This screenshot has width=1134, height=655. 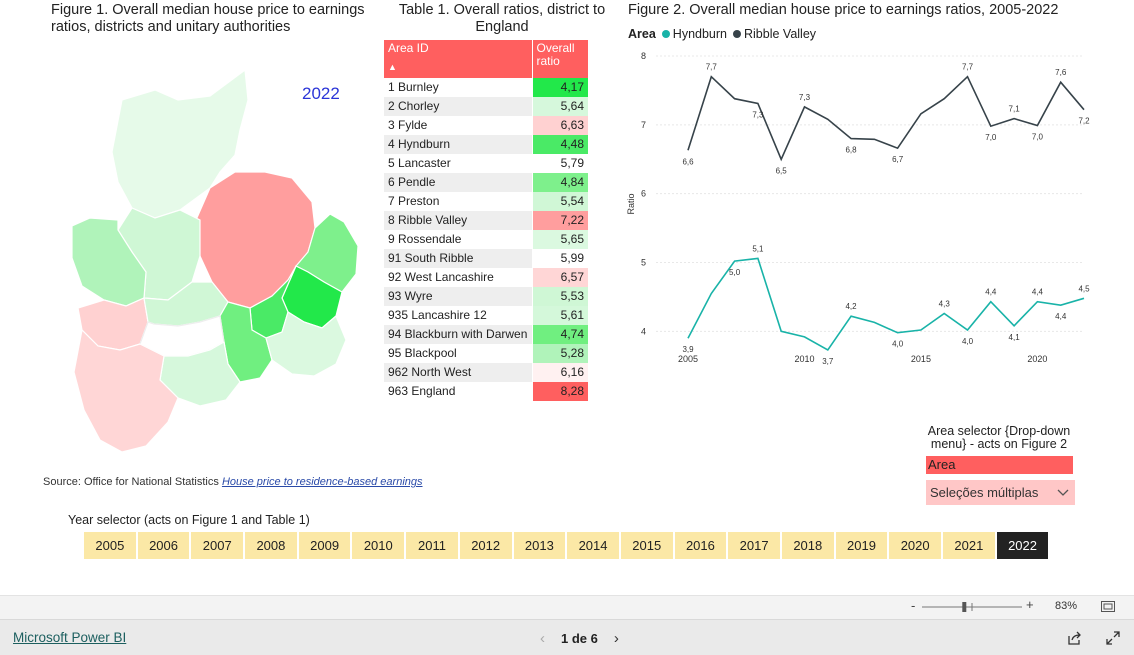 What do you see at coordinates (643, 56) in the screenshot?
I see `y-tick-label: 8` at bounding box center [643, 56].